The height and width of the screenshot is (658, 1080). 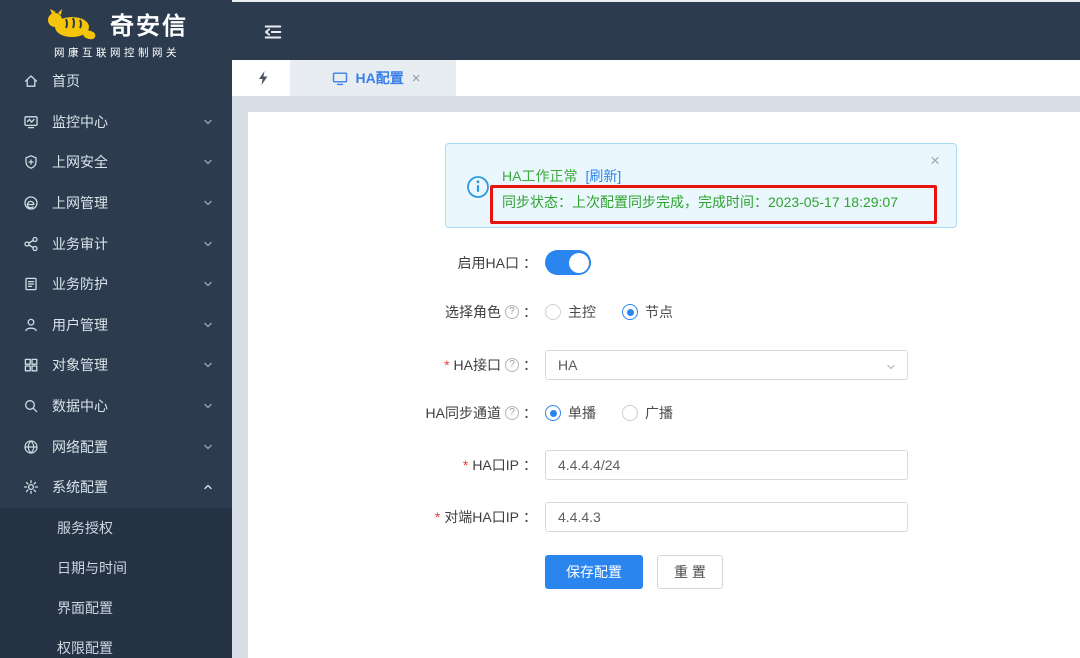 What do you see at coordinates (416, 78) in the screenshot?
I see `tab-close-icon: ×` at bounding box center [416, 78].